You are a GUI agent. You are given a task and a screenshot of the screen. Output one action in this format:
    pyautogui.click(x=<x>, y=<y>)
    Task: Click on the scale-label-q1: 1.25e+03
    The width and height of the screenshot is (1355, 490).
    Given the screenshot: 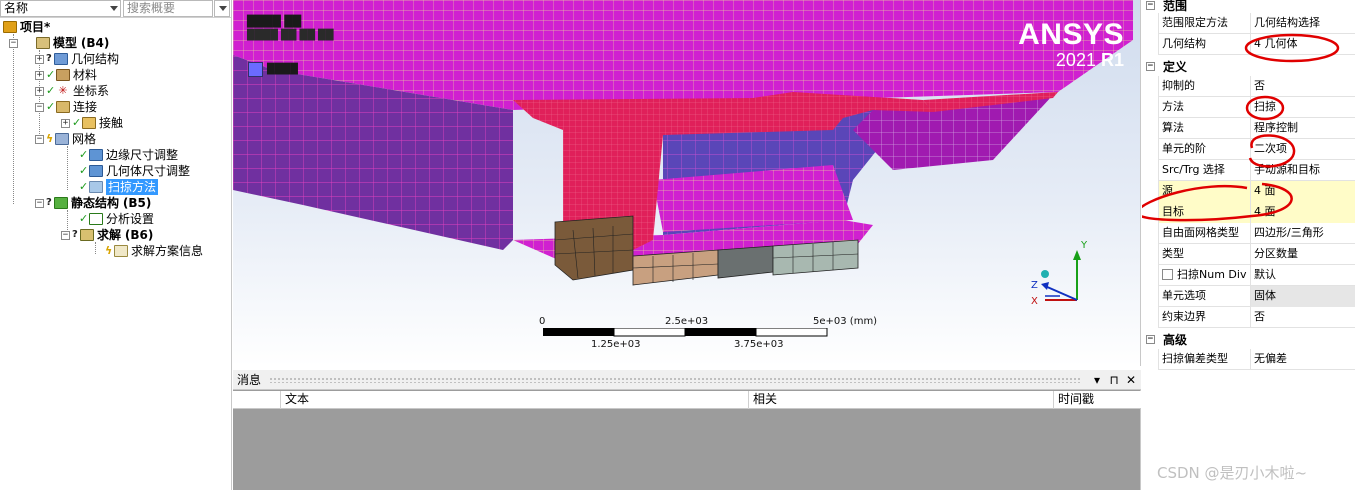 What is the action you would take?
    pyautogui.click(x=616, y=344)
    